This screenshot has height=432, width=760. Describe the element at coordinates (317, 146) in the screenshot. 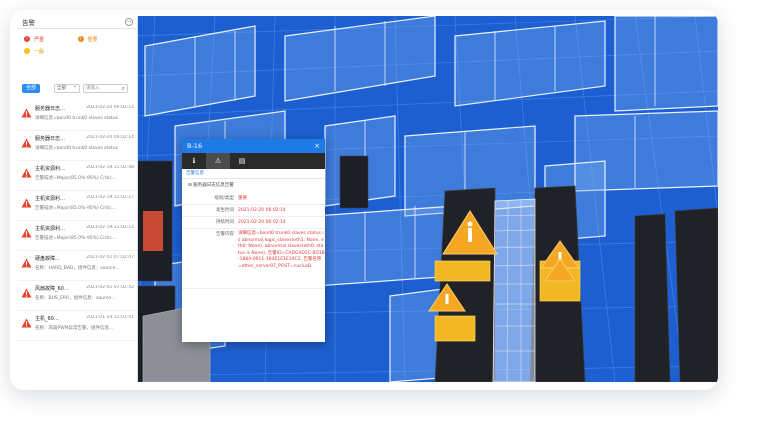

I see `close-icon: ×` at that location.